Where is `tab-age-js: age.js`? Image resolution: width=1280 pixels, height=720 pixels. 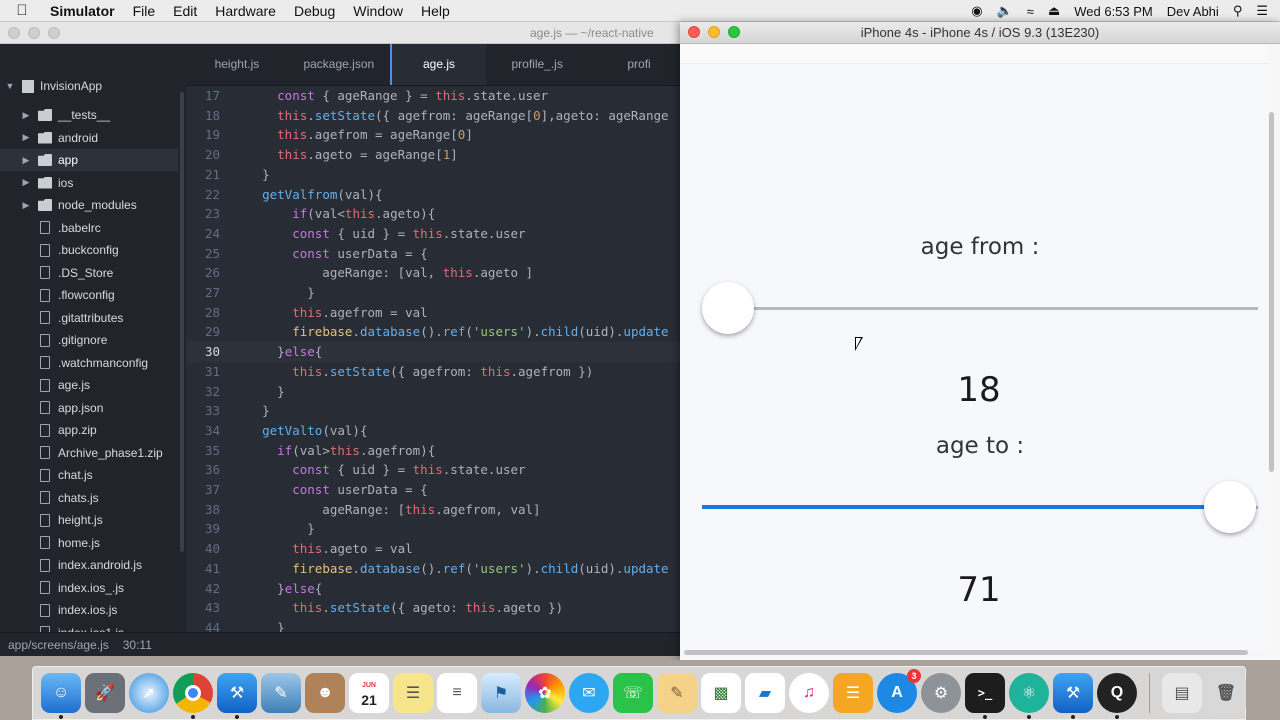 tab-age-js: age.js is located at coordinates (438, 64).